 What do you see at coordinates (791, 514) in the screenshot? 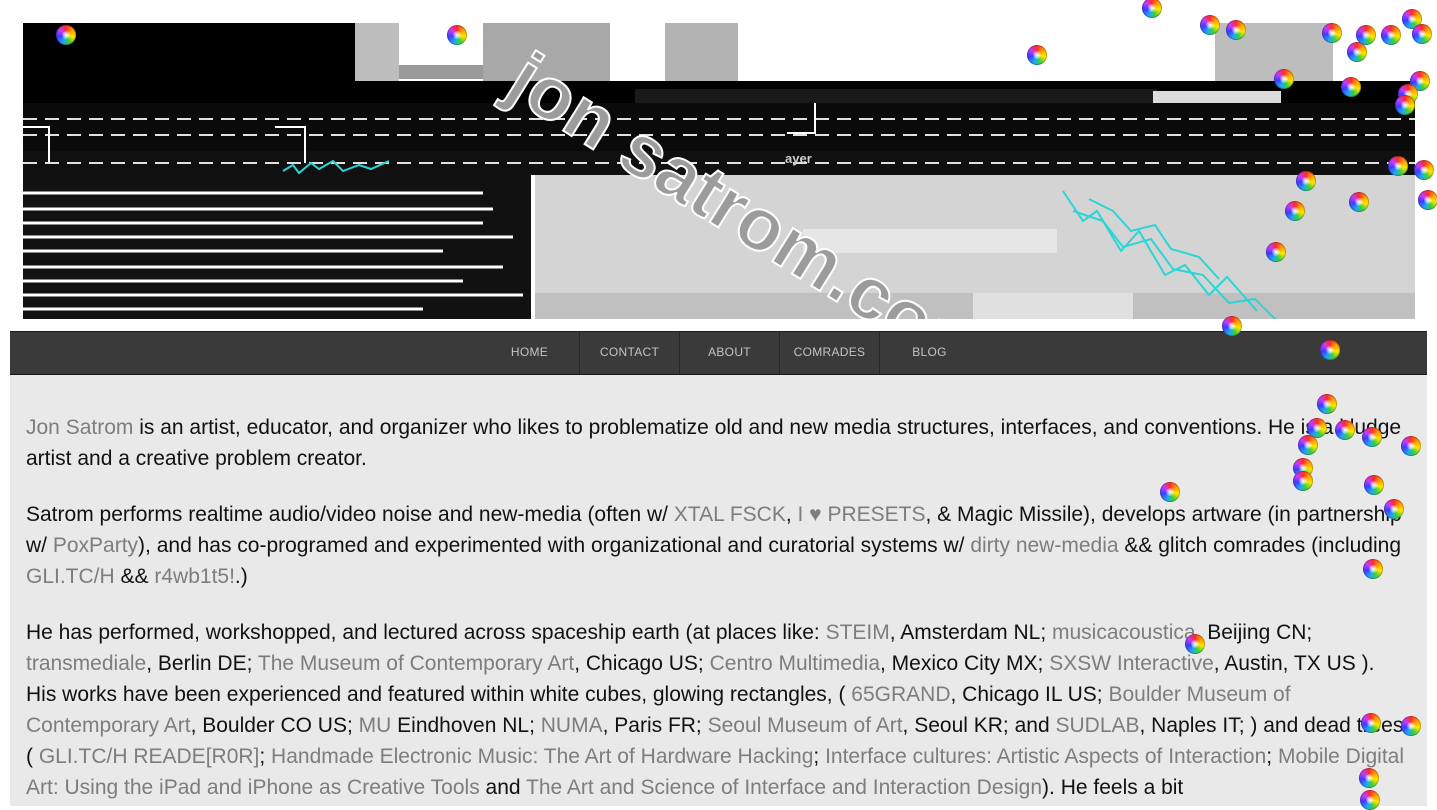
I see `performs-text-2: ,` at bounding box center [791, 514].